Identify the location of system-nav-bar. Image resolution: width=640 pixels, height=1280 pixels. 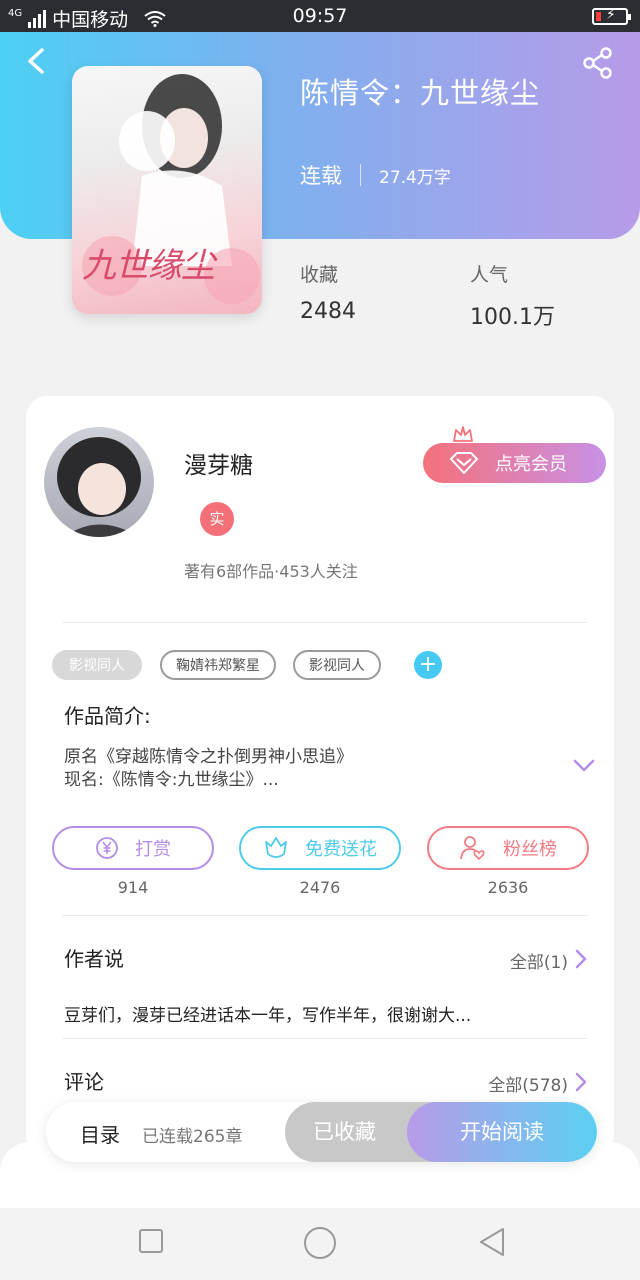
(320, 1244).